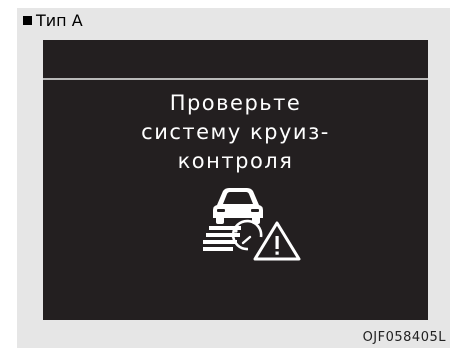 The height and width of the screenshot is (348, 450). I want to click on type-label: Тип А, so click(59, 20).